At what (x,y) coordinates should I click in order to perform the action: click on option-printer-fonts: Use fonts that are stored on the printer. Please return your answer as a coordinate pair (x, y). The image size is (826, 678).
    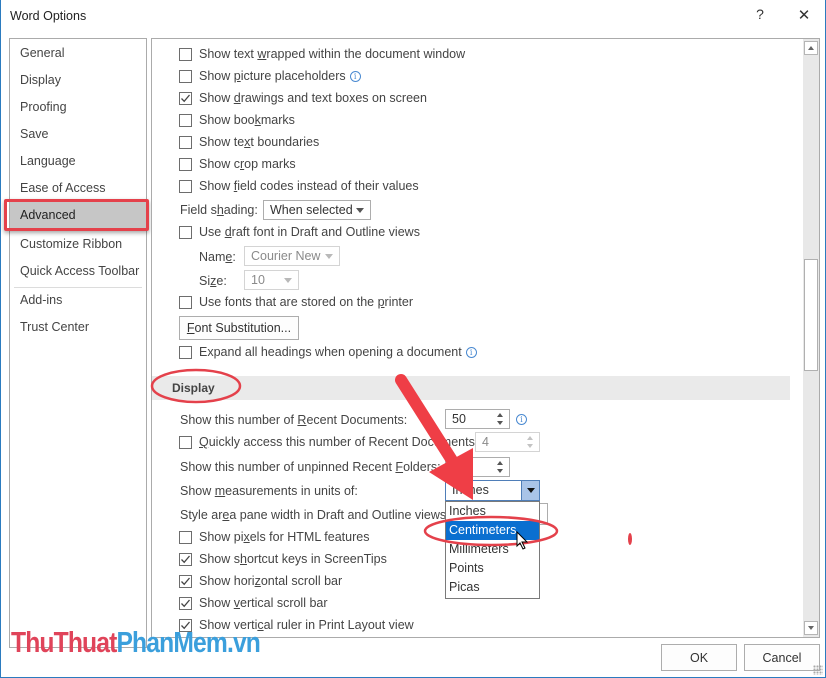
    Looking at the image, I should click on (296, 302).